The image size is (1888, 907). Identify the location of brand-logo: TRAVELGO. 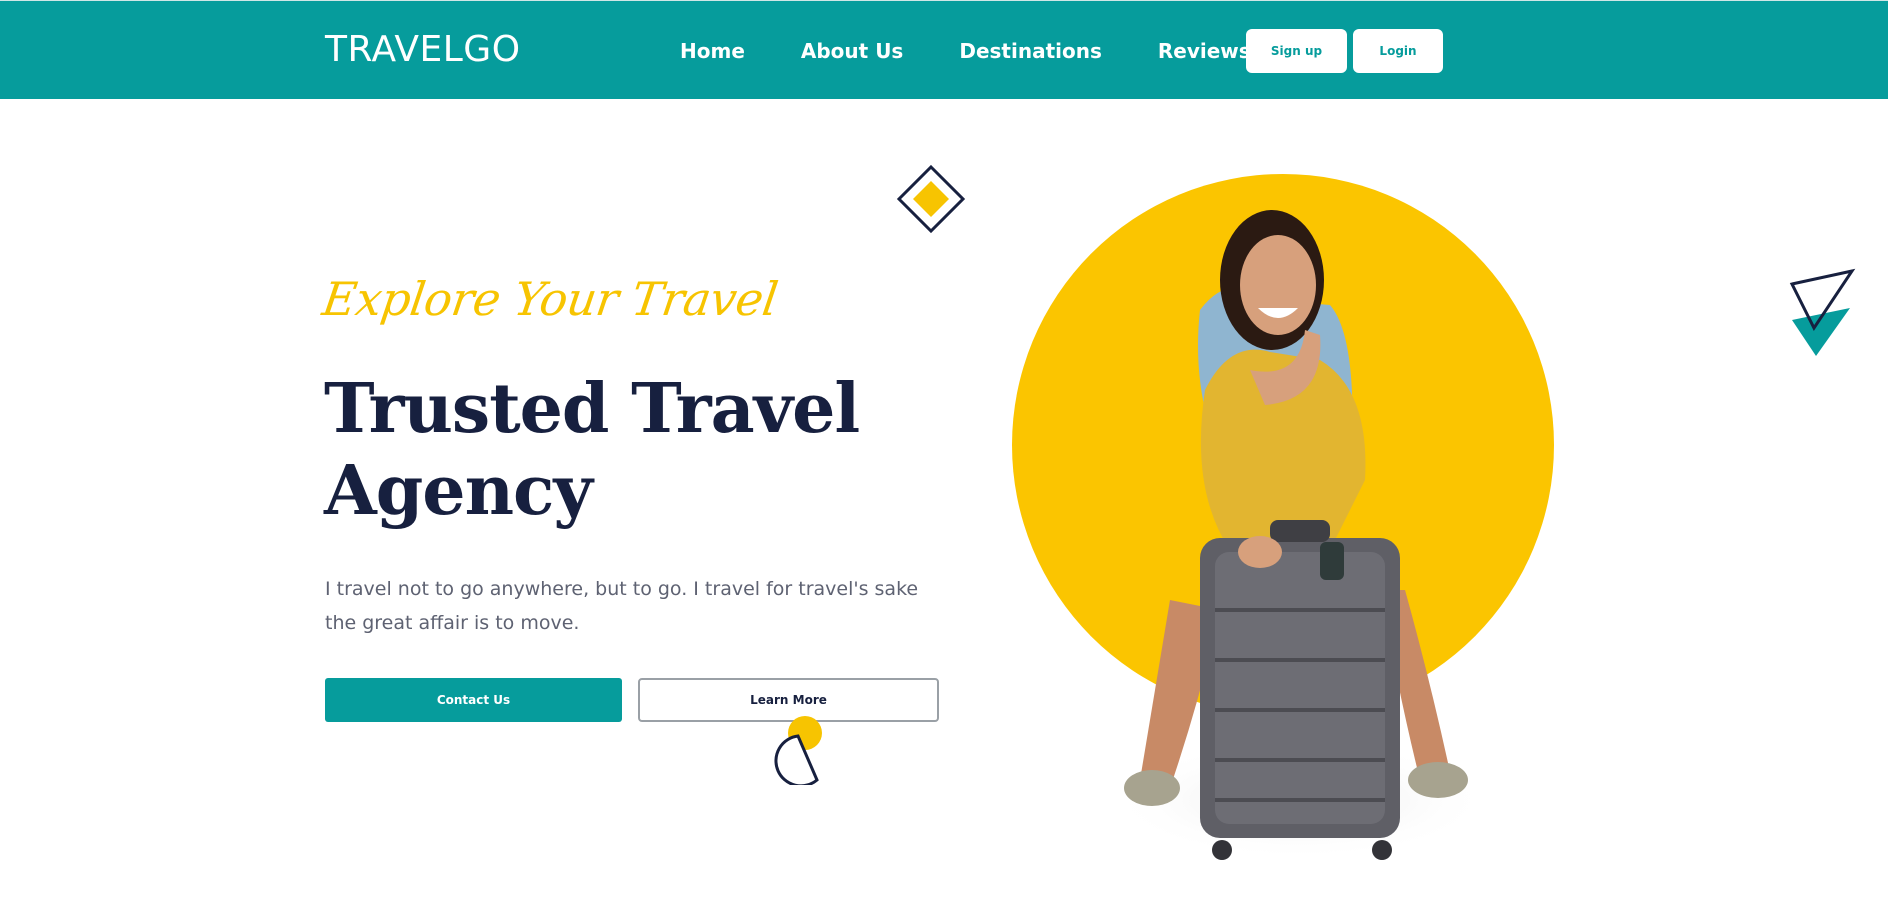
(423, 49).